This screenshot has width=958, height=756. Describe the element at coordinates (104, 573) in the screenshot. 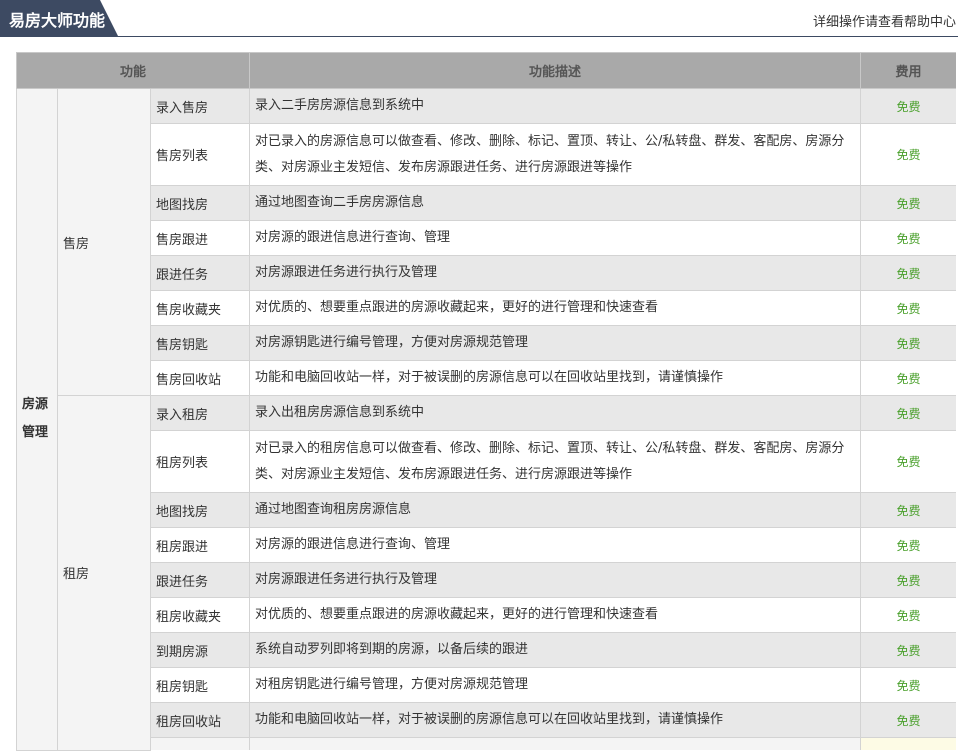

I see `group-cell-rent: 租房` at that location.